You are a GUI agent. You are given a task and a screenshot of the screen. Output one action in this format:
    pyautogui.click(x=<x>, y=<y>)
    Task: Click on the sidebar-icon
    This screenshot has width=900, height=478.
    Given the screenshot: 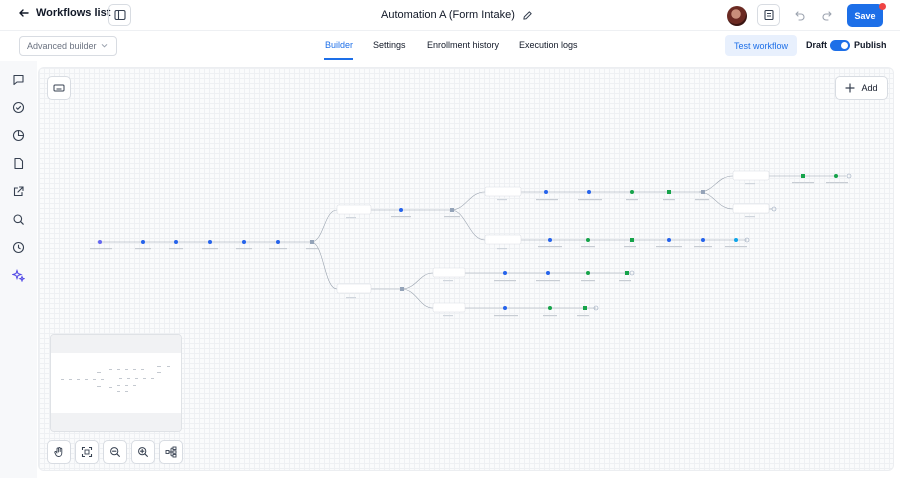 What is the action you would take?
    pyautogui.click(x=119, y=15)
    